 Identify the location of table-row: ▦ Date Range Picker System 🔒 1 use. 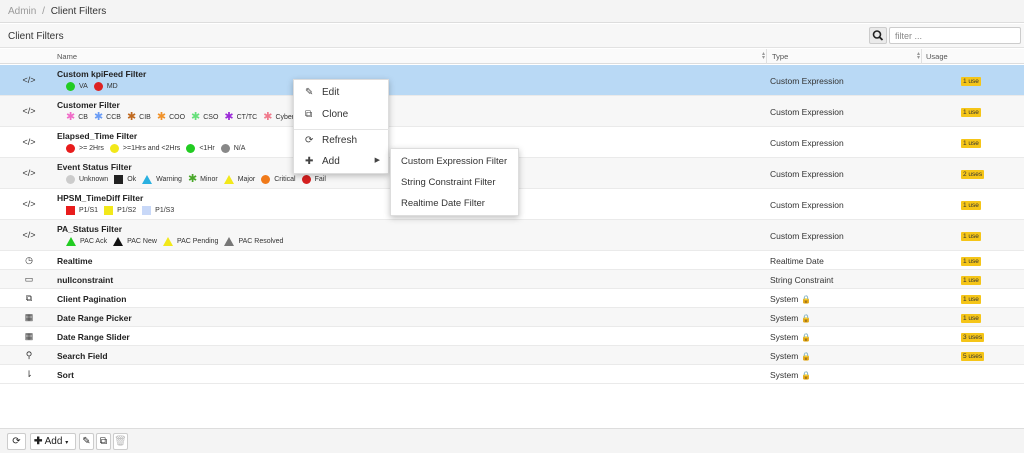
(512, 317).